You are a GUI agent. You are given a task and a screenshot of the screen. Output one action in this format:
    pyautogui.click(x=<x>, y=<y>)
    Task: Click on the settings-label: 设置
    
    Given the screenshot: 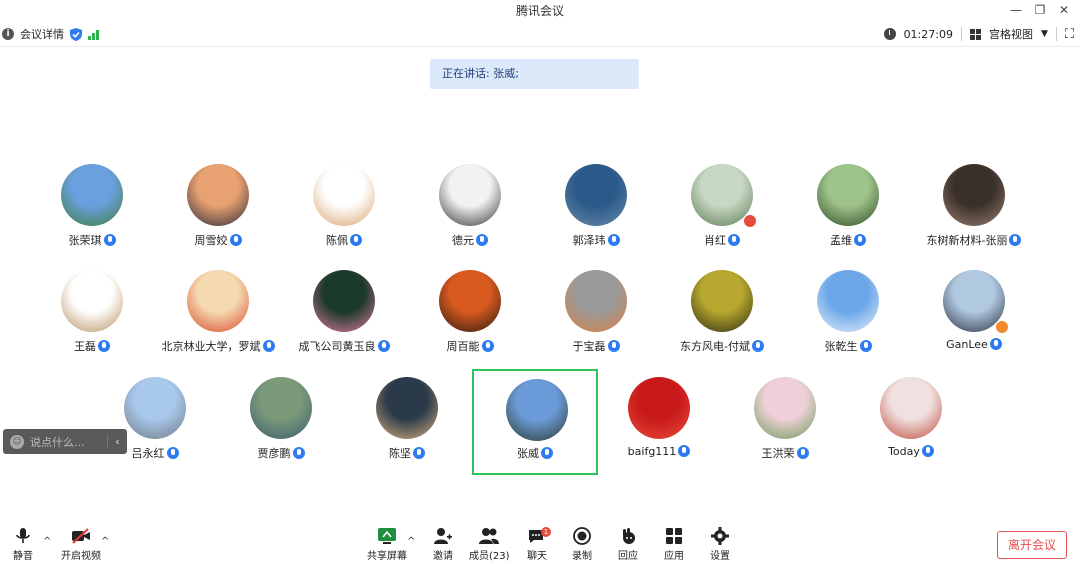 What is the action you would take?
    pyautogui.click(x=720, y=556)
    